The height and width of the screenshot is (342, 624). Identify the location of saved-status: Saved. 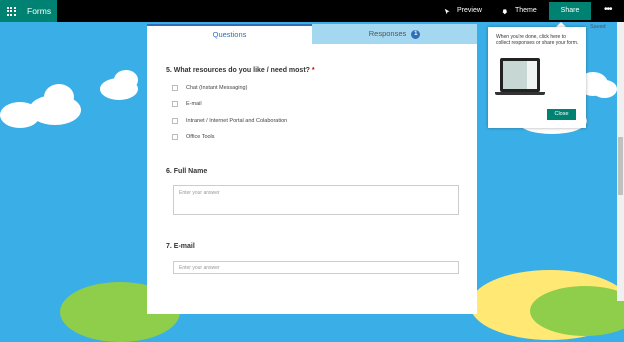
(598, 27).